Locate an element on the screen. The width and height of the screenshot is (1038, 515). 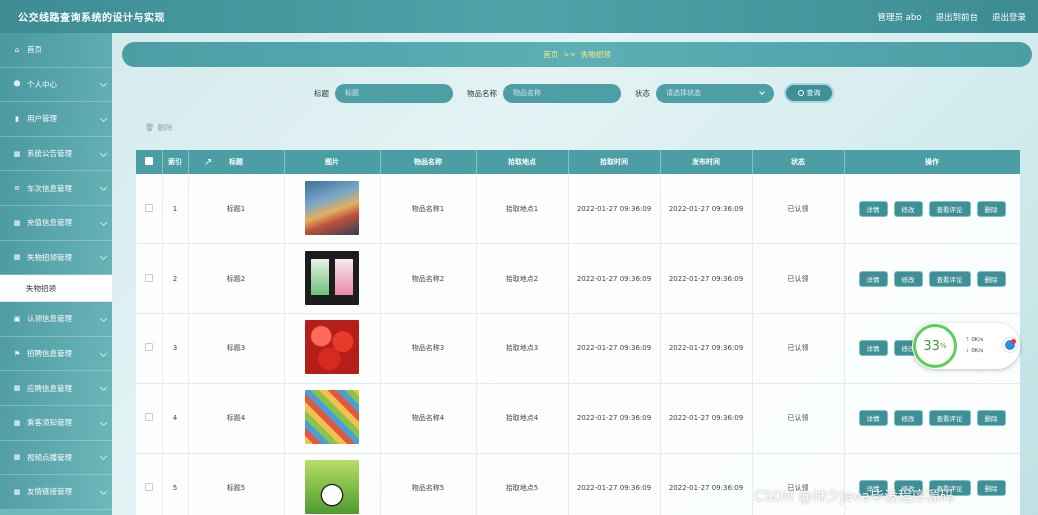
sidebar-item-passenger-notice-management: ▦ 乘客须知管理 is located at coordinates (56, 423).